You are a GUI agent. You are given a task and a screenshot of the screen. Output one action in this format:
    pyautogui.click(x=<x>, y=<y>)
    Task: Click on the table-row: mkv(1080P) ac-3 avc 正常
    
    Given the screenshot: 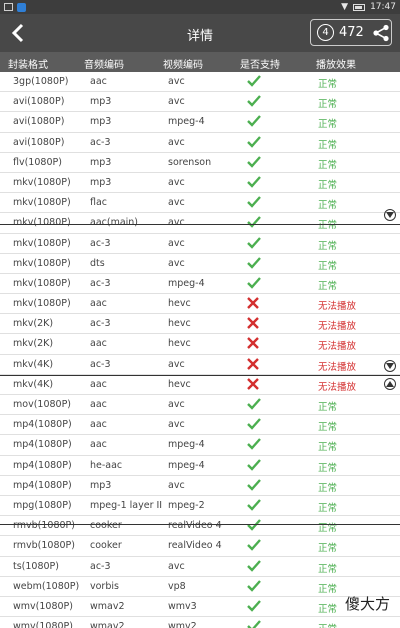 What is the action you would take?
    pyautogui.click(x=200, y=244)
    